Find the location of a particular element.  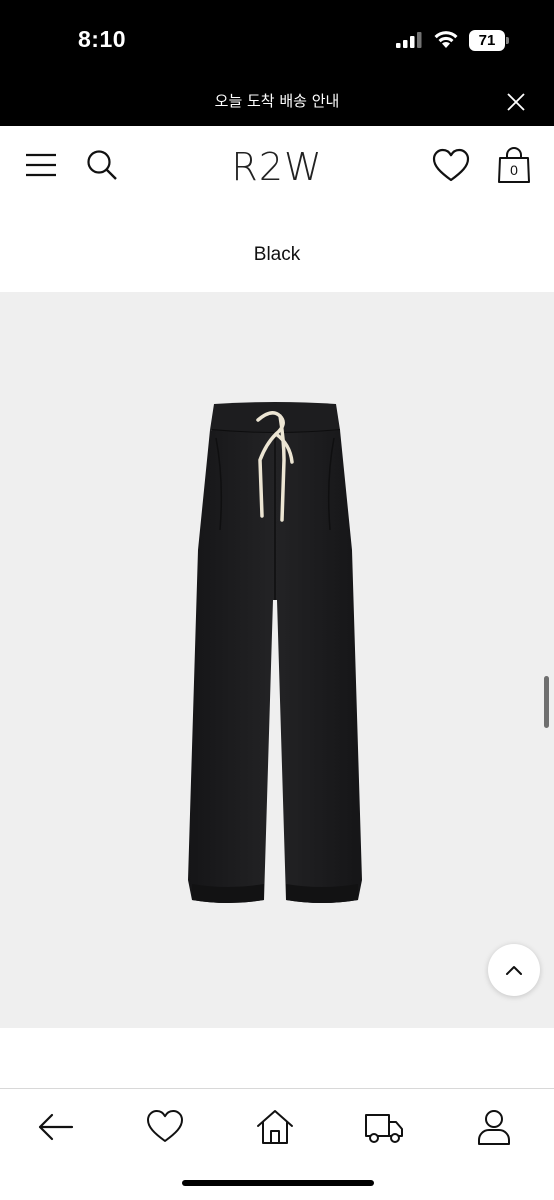

scroll-to-top-button is located at coordinates (514, 970).